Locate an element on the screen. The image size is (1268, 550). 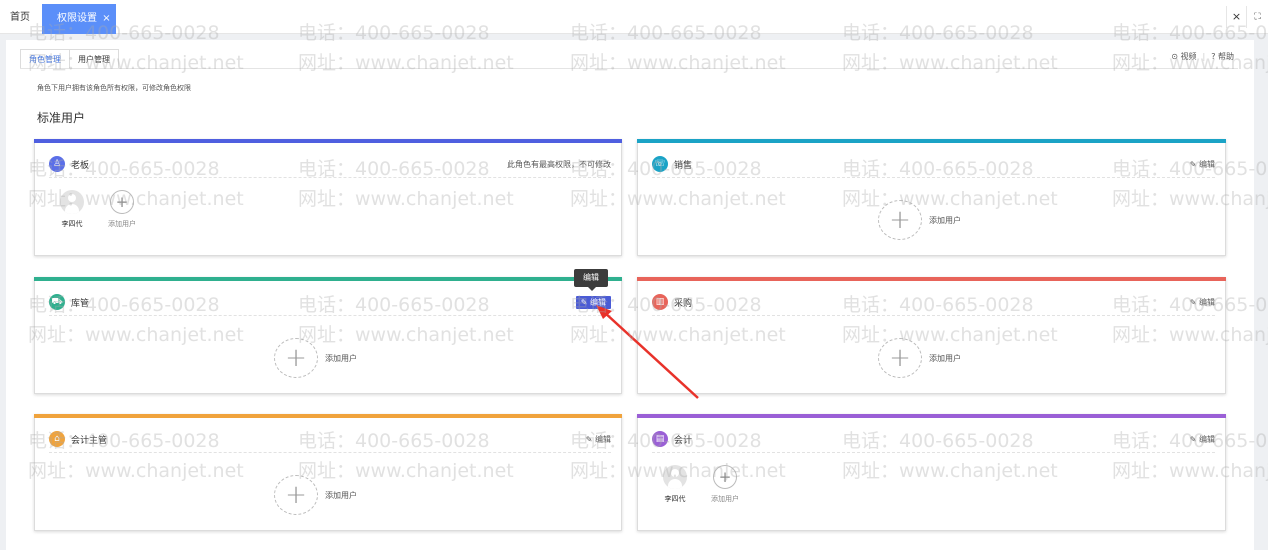
role-card-chief-accountant: ⌂ 会计主管 ✎ 编辑 + 添加用户 is located at coordinates (328, 472).